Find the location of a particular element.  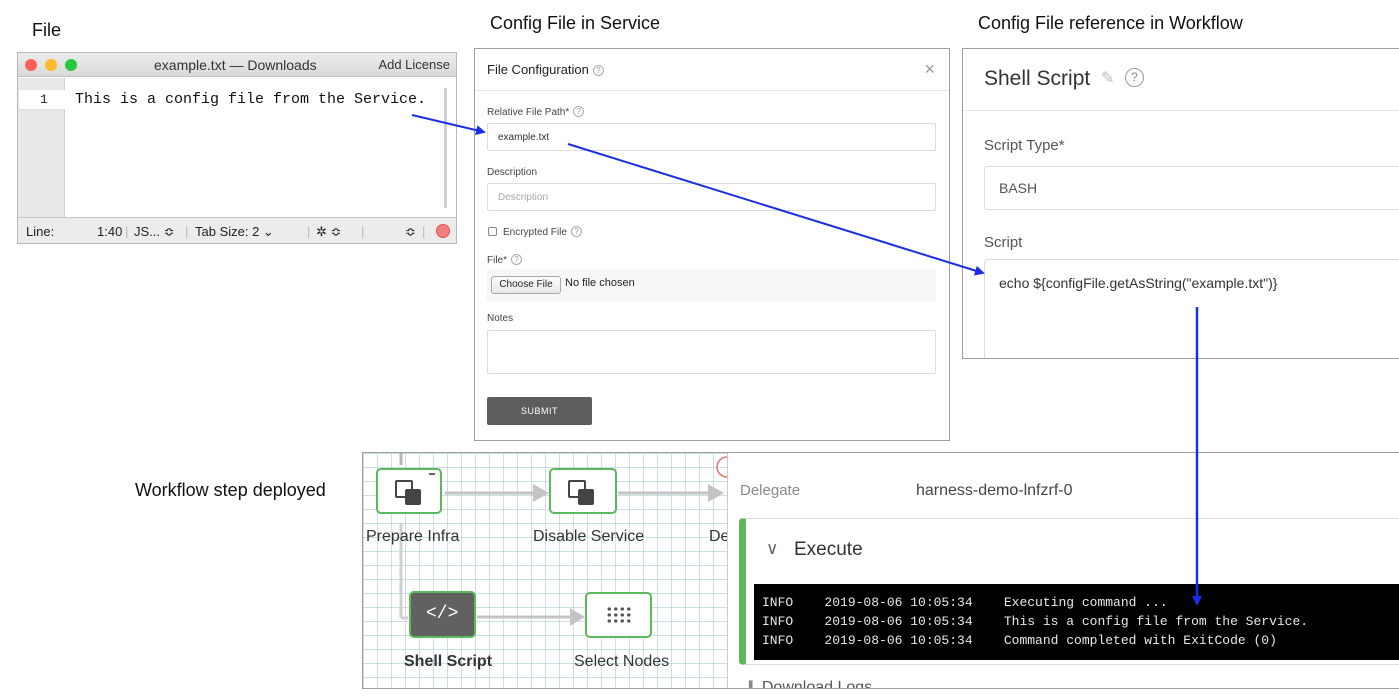

editor-title: example.txt — Downloads is located at coordinates (235, 65).